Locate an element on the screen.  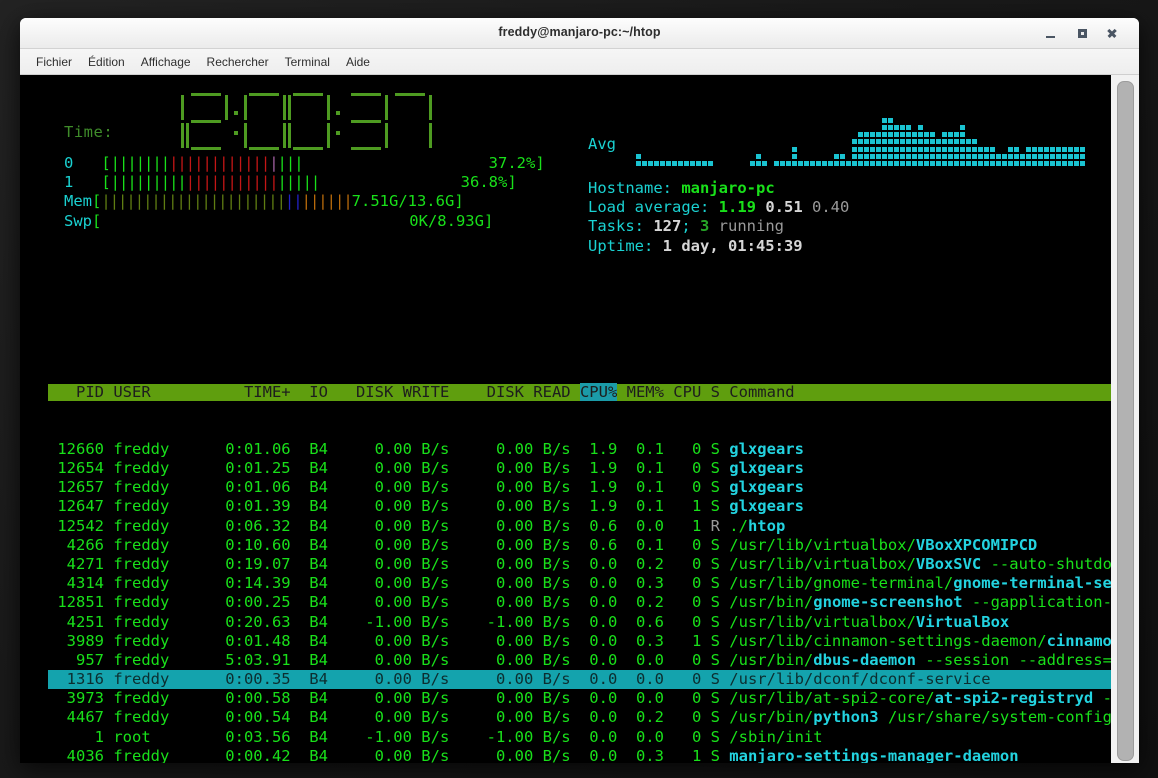
cell-user: freddy is located at coordinates (150, 583).